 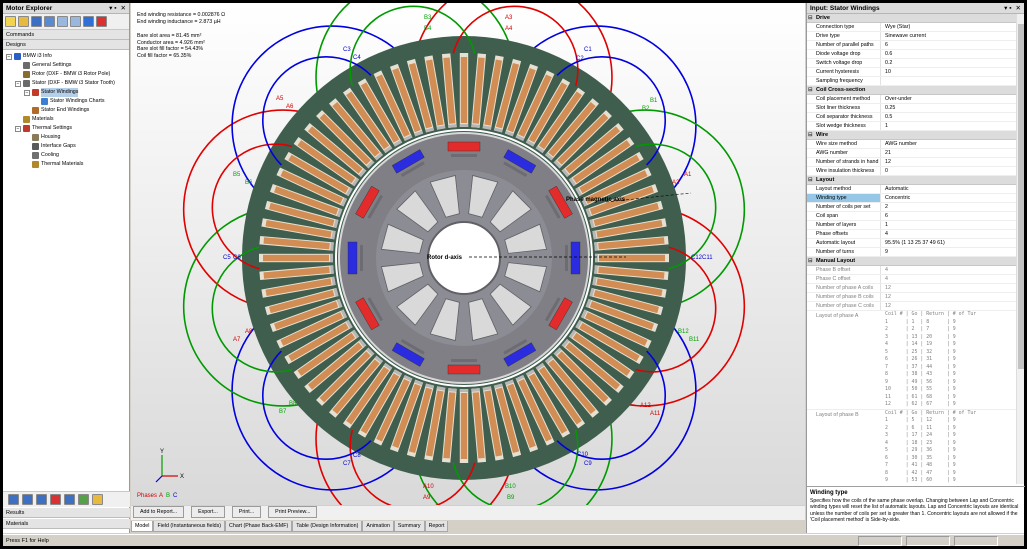 I want to click on property-value: 2, so click(x=952, y=207).